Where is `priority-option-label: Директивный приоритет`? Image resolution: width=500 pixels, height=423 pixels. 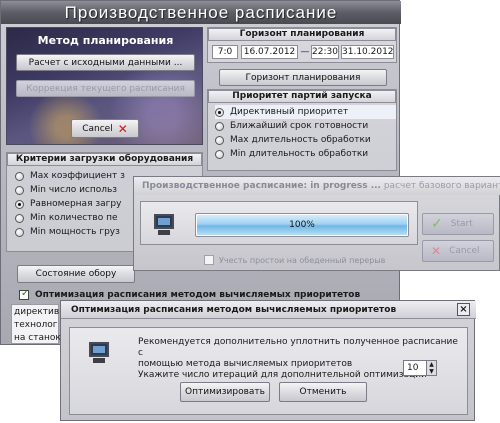
priority-option-label: Директивный приоритет is located at coordinates (289, 112).